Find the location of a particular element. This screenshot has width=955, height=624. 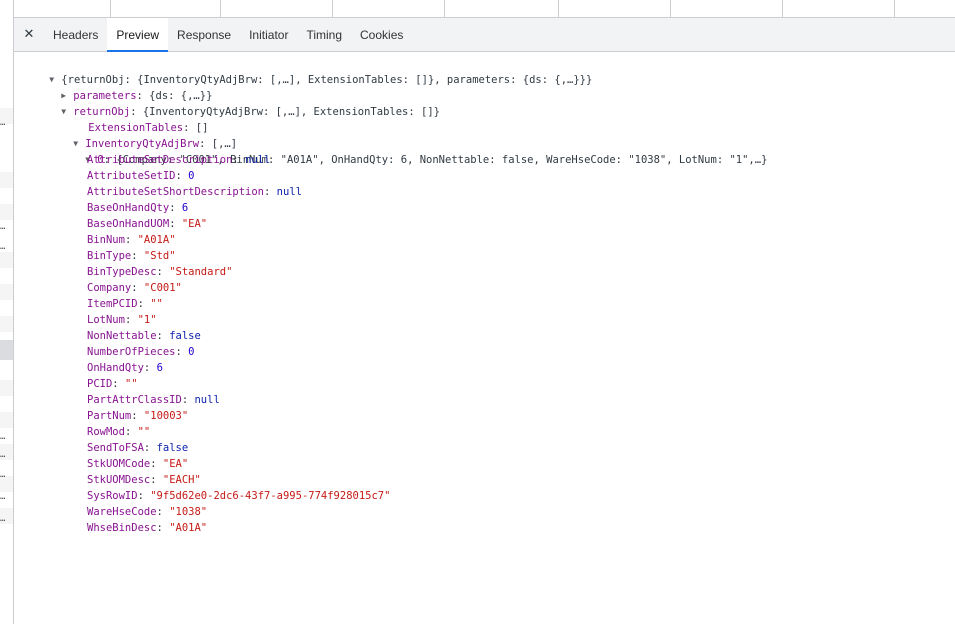

field-key: SysRowID is located at coordinates (112, 496).